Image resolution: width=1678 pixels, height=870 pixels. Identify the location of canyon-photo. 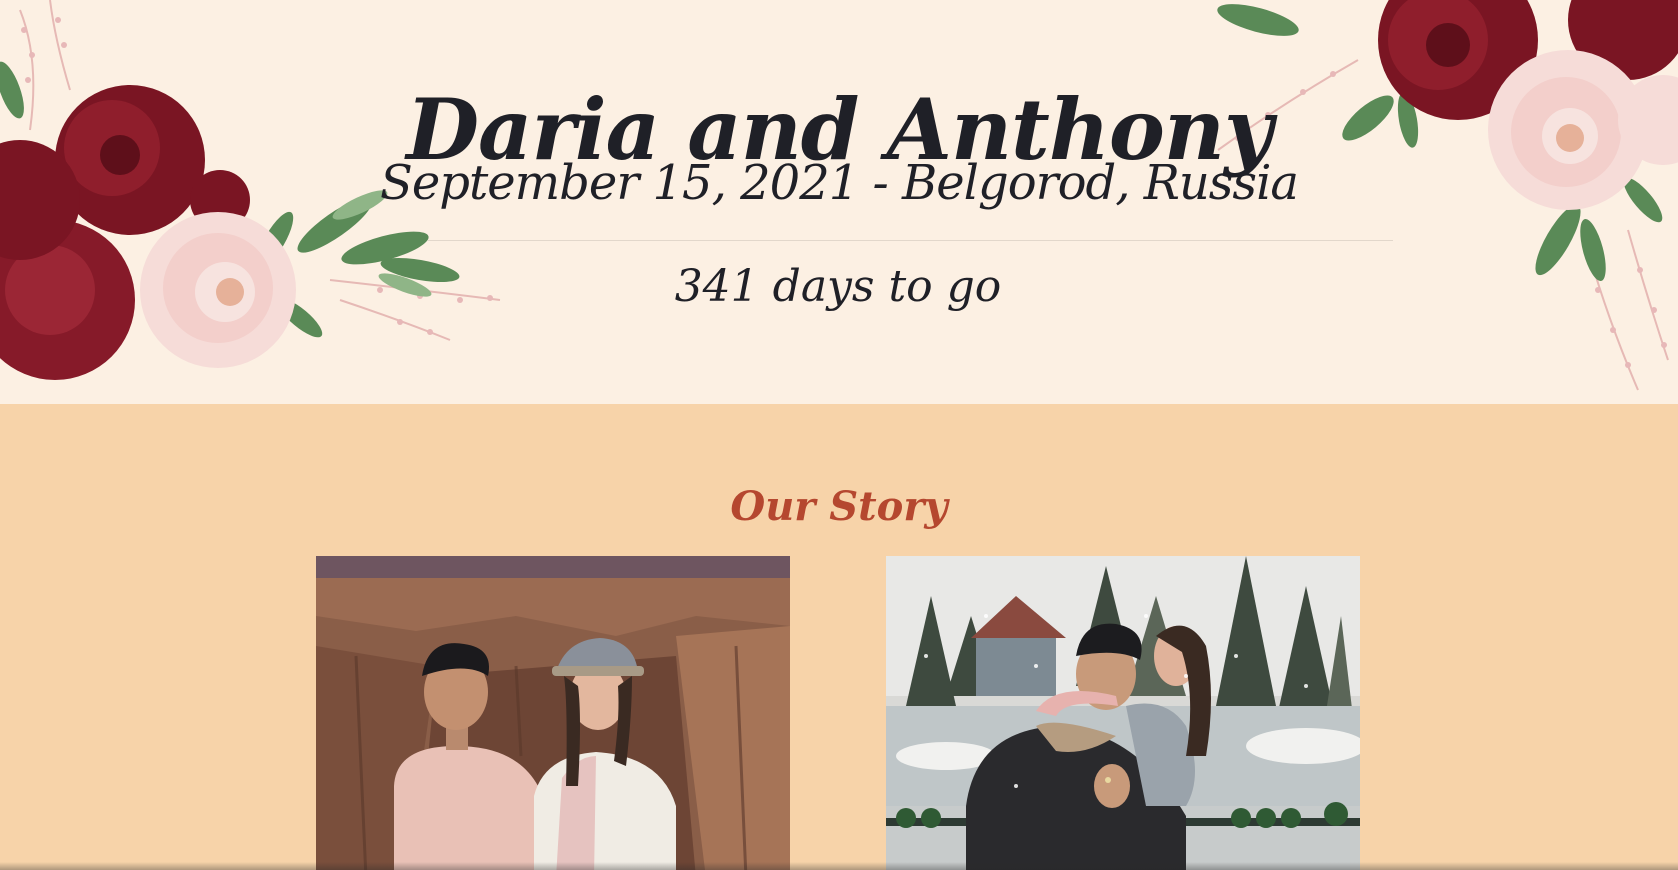
(553, 713).